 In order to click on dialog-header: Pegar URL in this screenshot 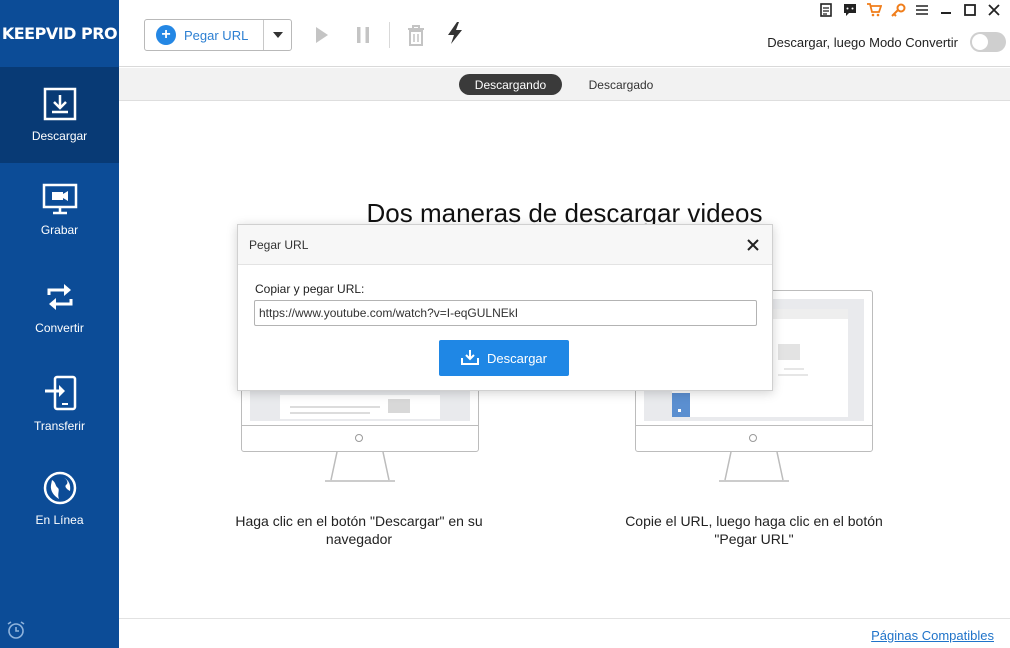, I will do `click(505, 245)`.